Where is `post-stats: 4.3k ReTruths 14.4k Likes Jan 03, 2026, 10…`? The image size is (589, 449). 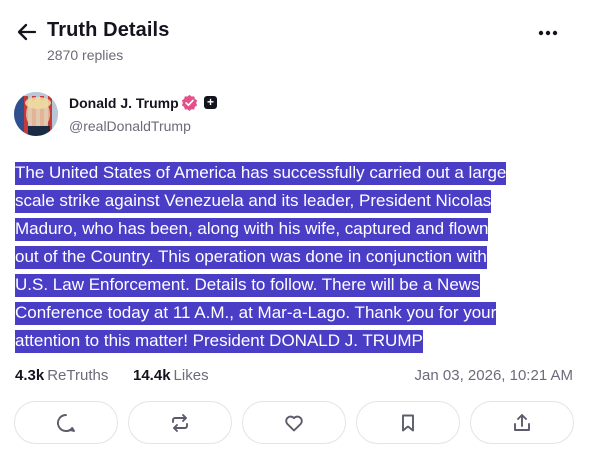 post-stats: 4.3k ReTruths 14.4k Likes Jan 03, 2026, 10… is located at coordinates (295, 377).